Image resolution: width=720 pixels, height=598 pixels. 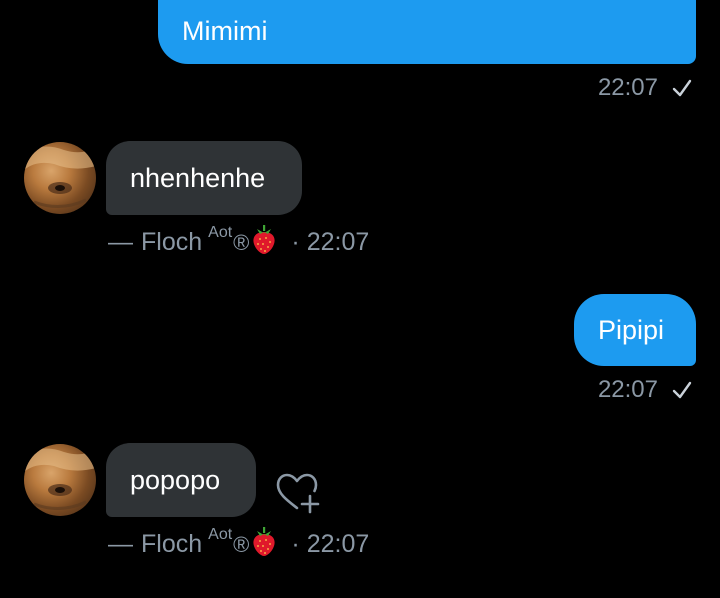 What do you see at coordinates (297, 493) in the screenshot?
I see `heart-add-icon` at bounding box center [297, 493].